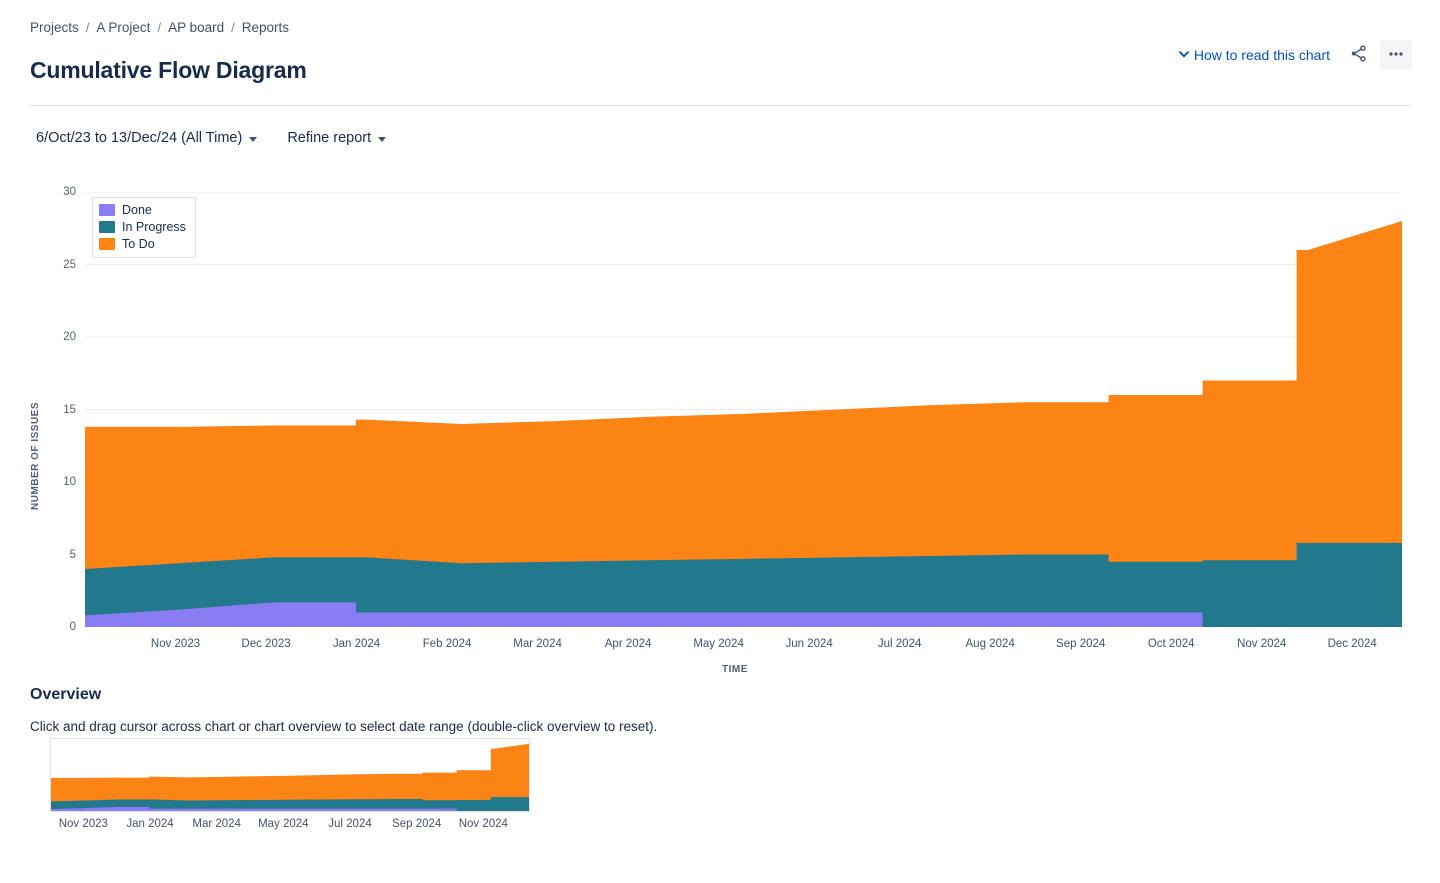  Describe the element at coordinates (1262, 644) in the screenshot. I see `x-tick: Nov 2024` at that location.